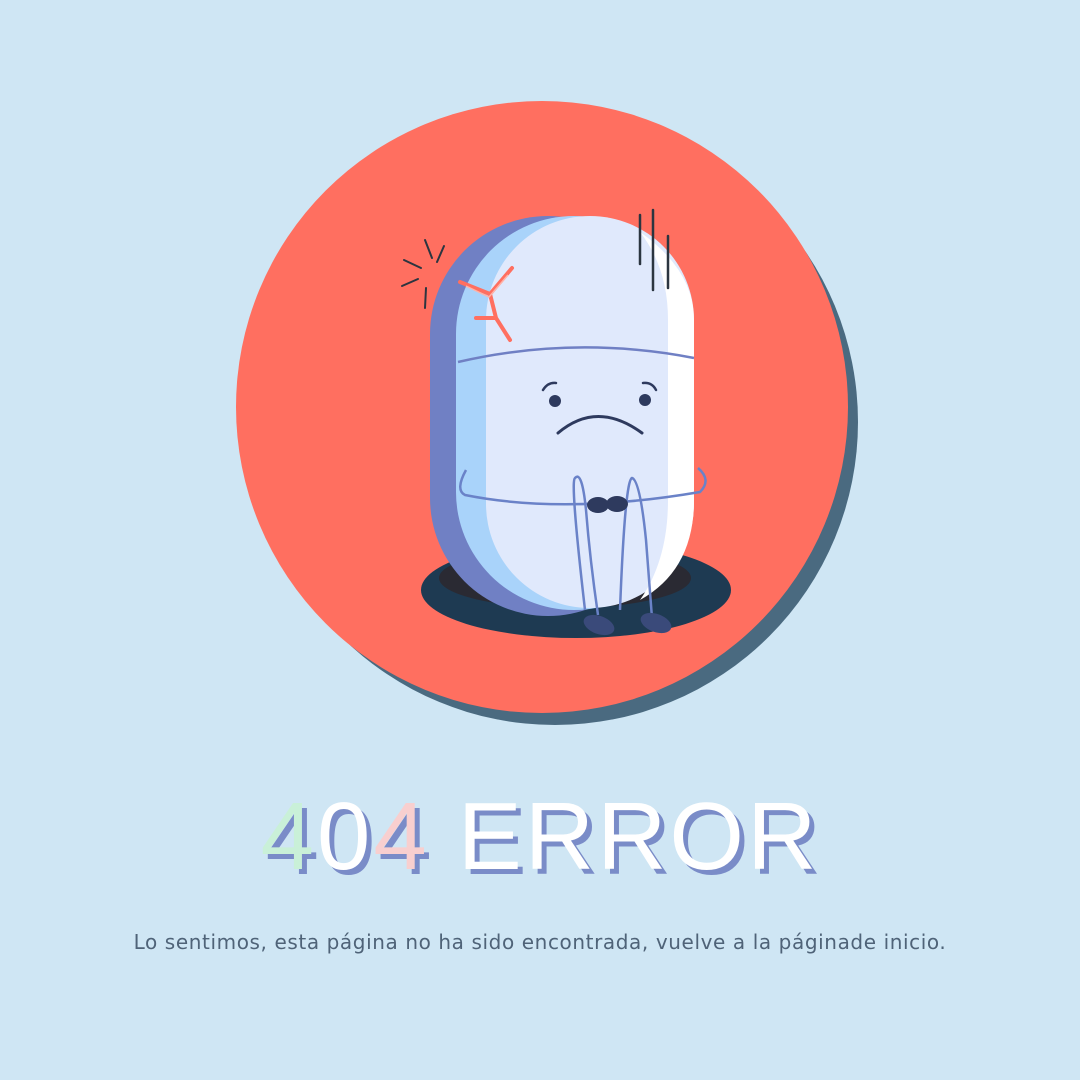 Image resolution: width=1080 pixels, height=1080 pixels. Describe the element at coordinates (345, 836) in the screenshot. I see `error-digit-2: 0` at that location.